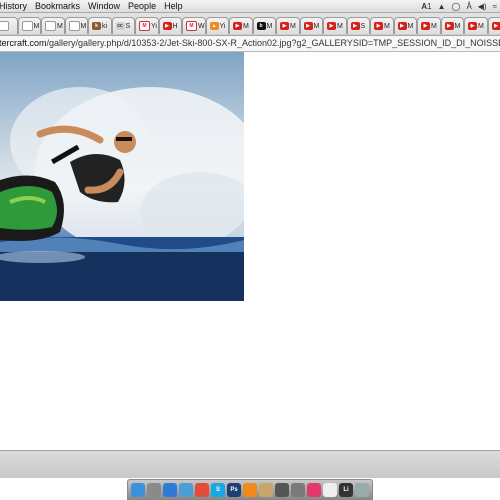 The image size is (500, 500). What do you see at coordinates (261, 26) in the screenshot?
I see `b-icon: b` at bounding box center [261, 26].